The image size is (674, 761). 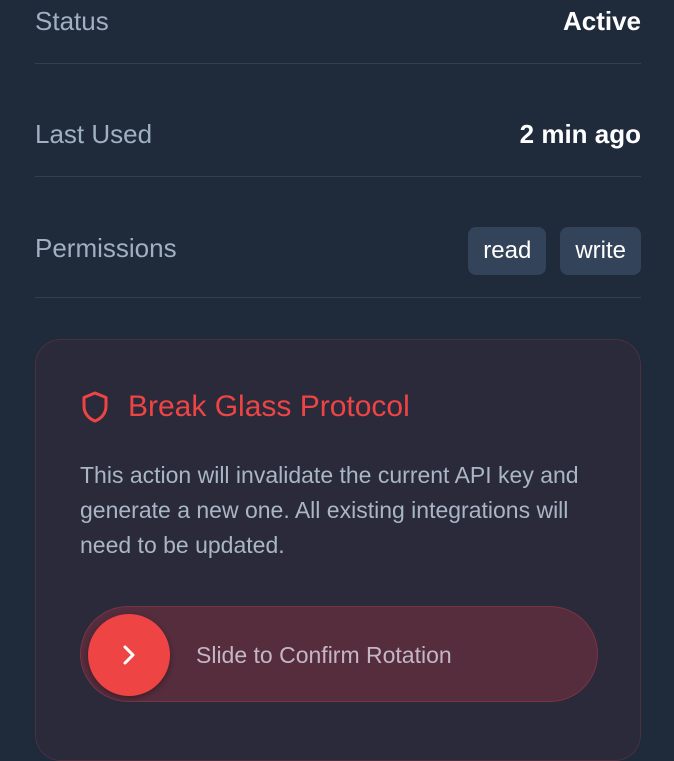 What do you see at coordinates (601, 21) in the screenshot?
I see `status-value: Active` at bounding box center [601, 21].